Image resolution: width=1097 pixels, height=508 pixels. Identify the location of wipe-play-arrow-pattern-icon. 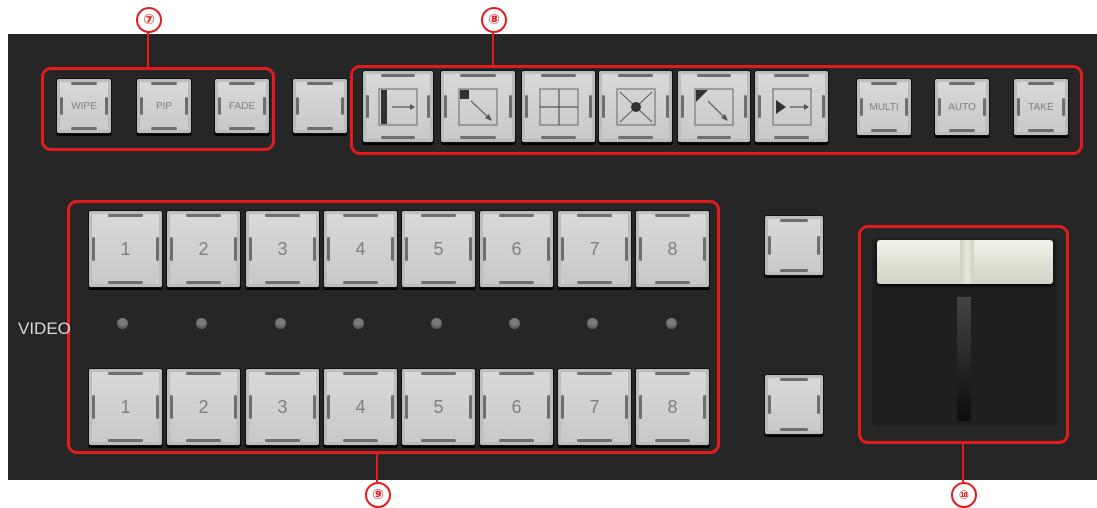
(791, 106).